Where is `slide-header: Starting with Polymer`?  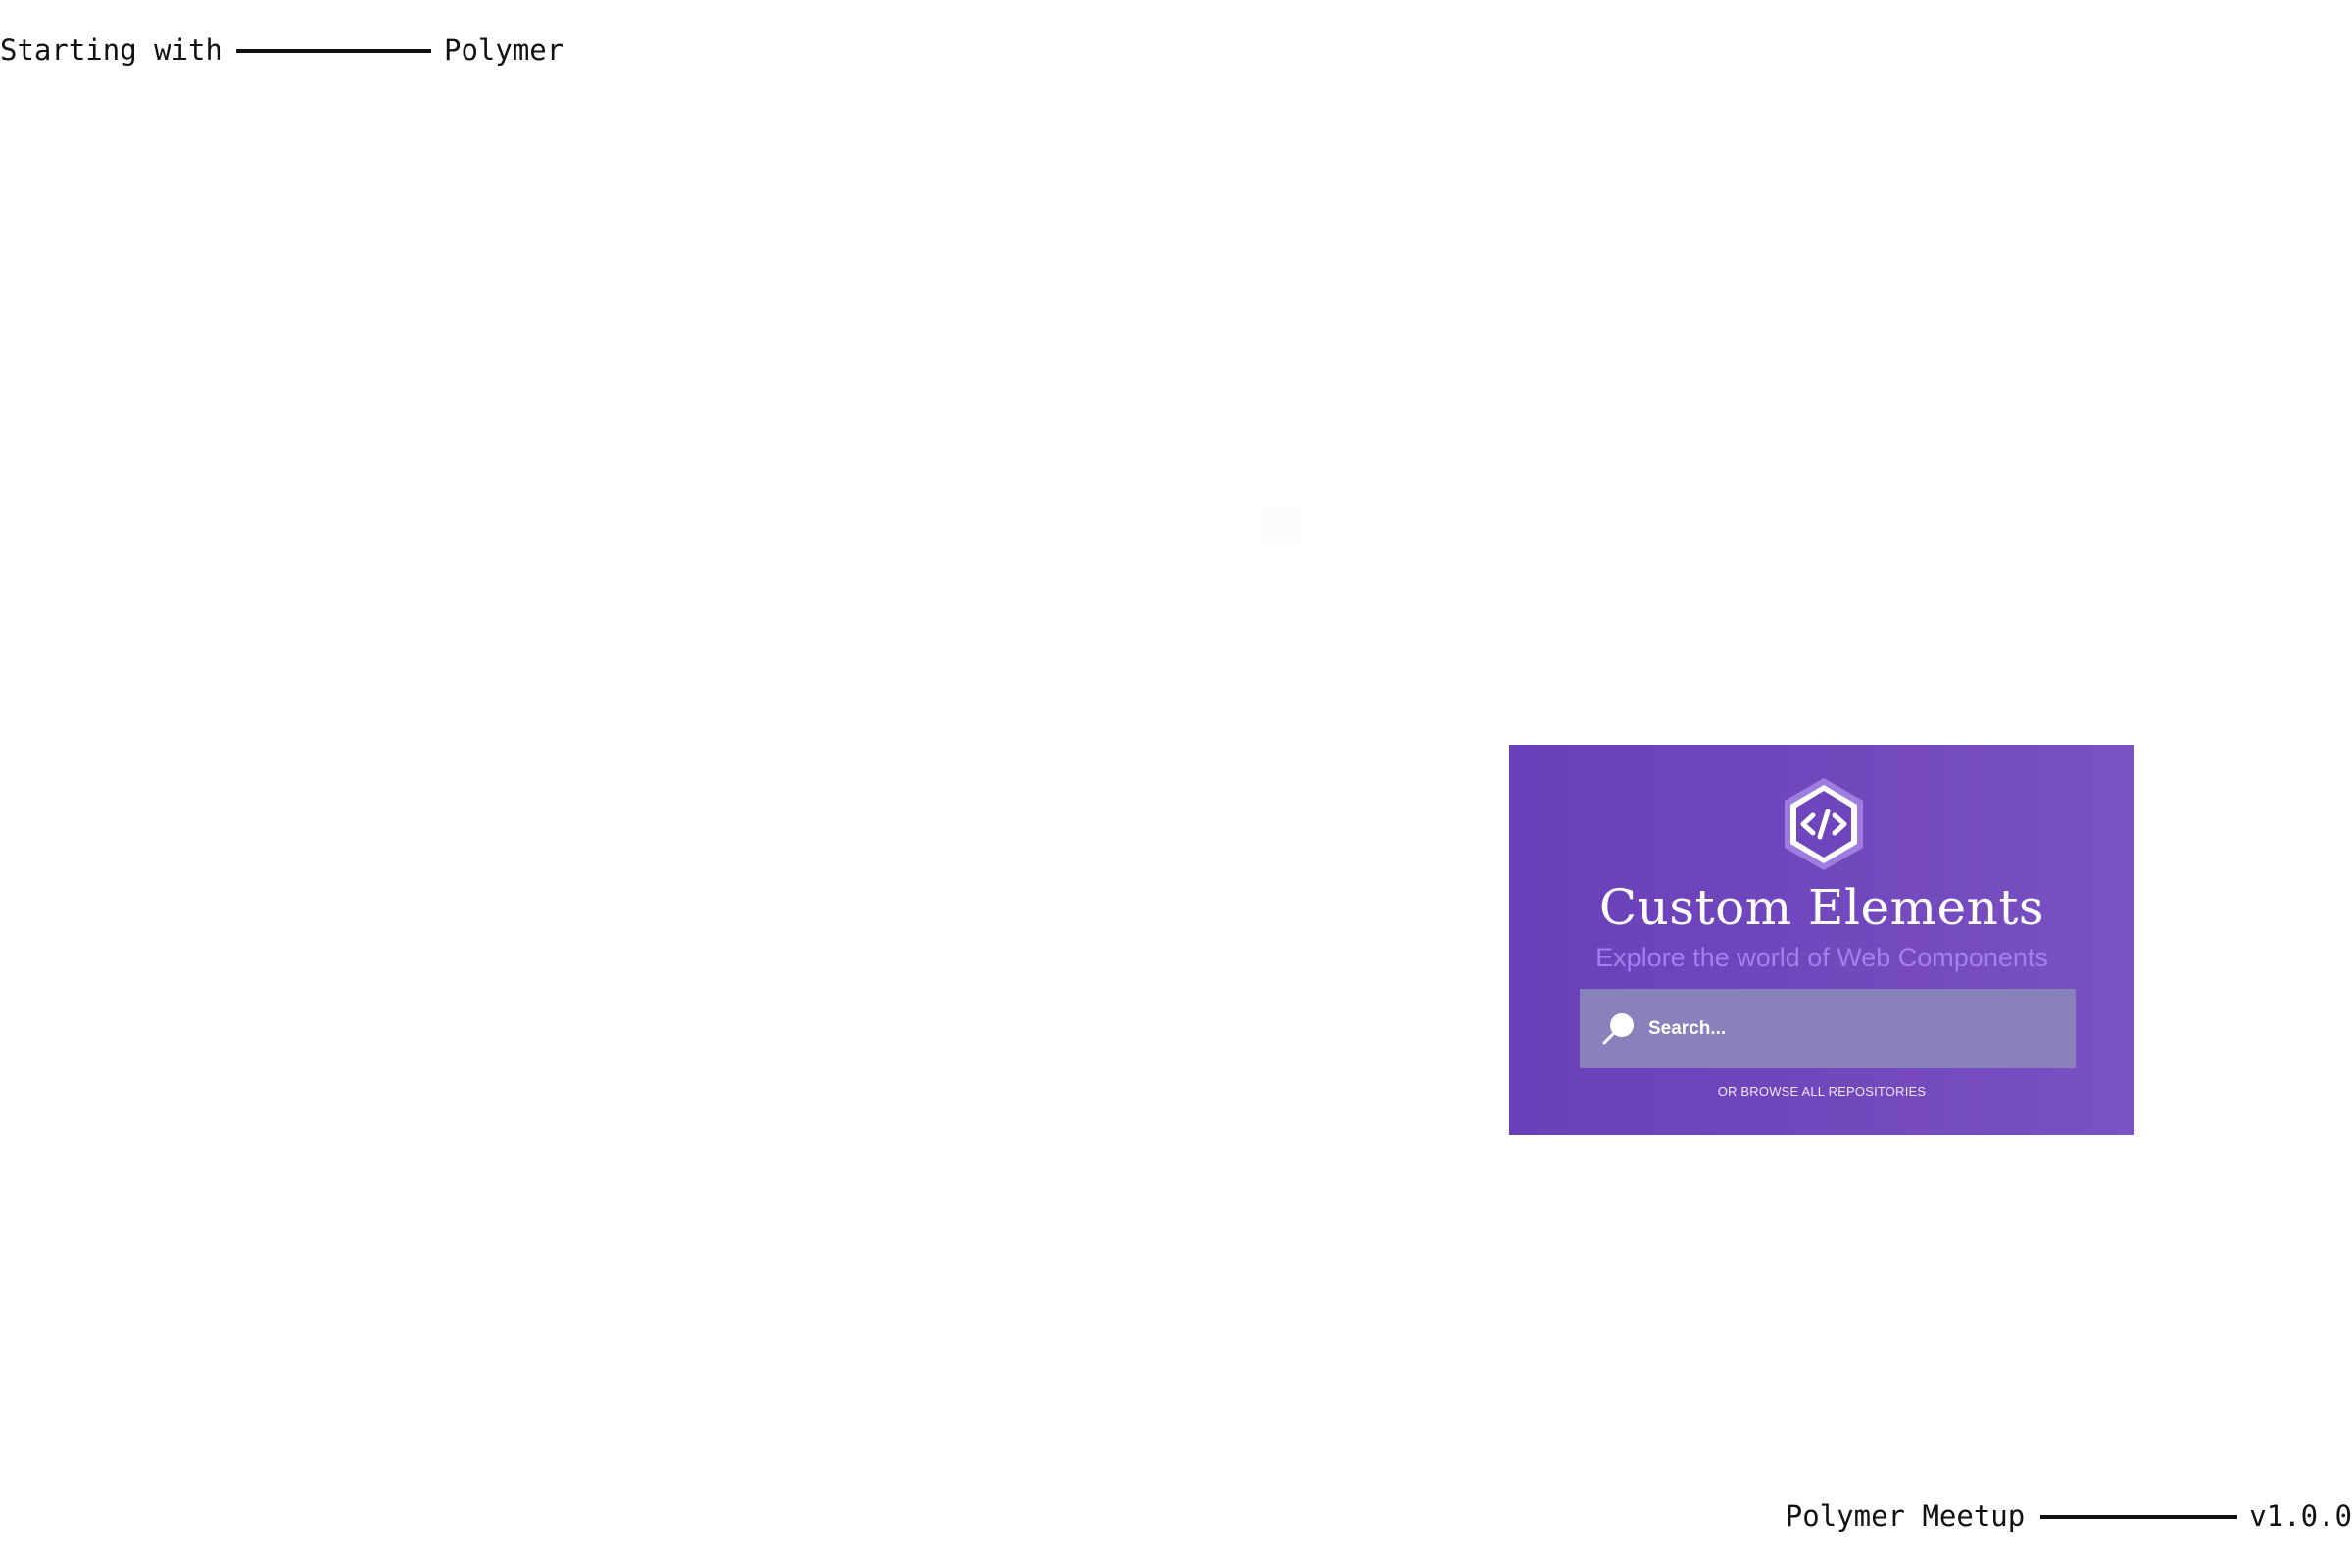
slide-header: Starting with Polymer is located at coordinates (282, 50).